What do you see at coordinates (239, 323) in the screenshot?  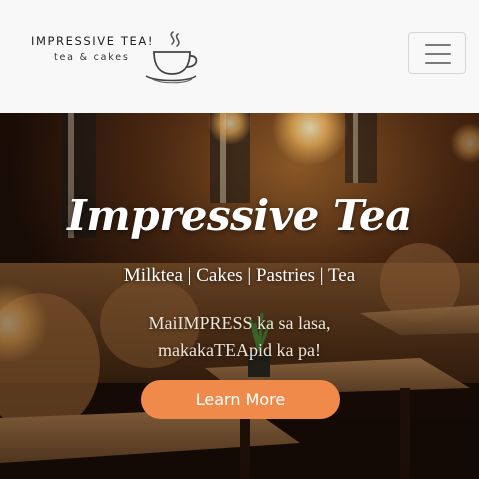 I see `hero-slogan-line-1: MaiIMPRESS ka sa lasa,` at bounding box center [239, 323].